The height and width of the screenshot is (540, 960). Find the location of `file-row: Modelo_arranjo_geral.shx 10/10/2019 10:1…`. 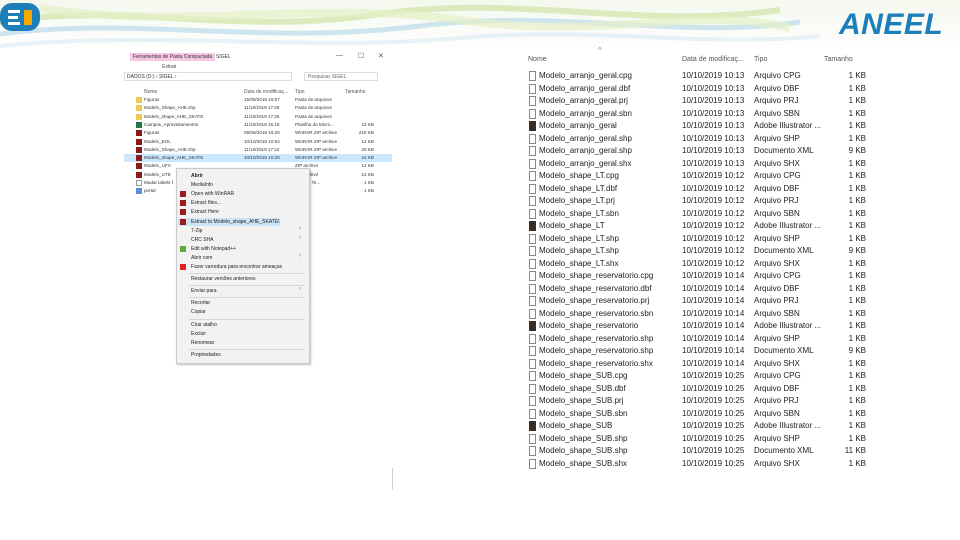

file-row: Modelo_arranjo_geral.shx 10/10/2019 10:1… is located at coordinates (698, 164).